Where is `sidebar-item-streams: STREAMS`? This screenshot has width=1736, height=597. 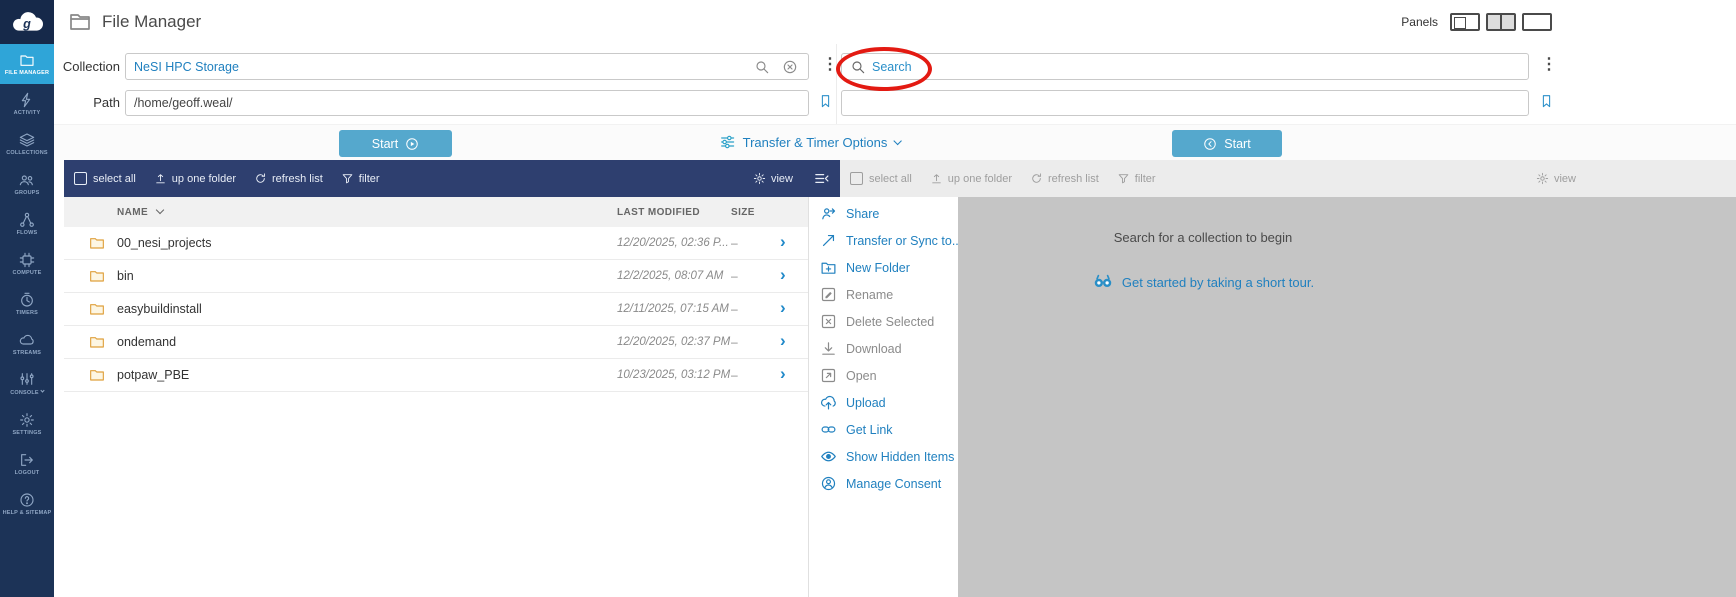
sidebar-item-streams: STREAMS is located at coordinates (27, 344).